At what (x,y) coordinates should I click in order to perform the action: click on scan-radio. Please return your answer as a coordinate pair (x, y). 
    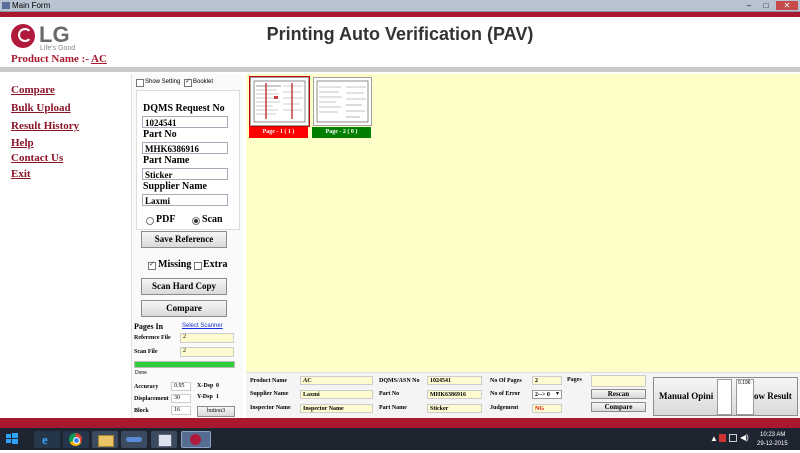
    Looking at the image, I should click on (196, 221).